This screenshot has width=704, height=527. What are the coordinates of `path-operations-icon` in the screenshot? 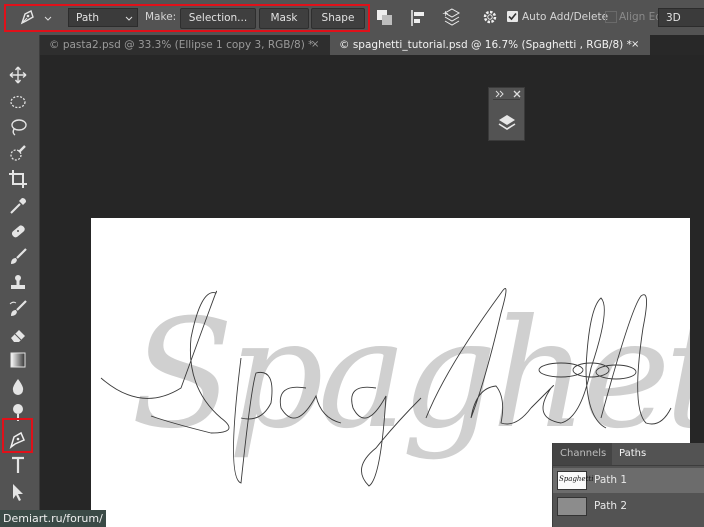 It's located at (385, 19).